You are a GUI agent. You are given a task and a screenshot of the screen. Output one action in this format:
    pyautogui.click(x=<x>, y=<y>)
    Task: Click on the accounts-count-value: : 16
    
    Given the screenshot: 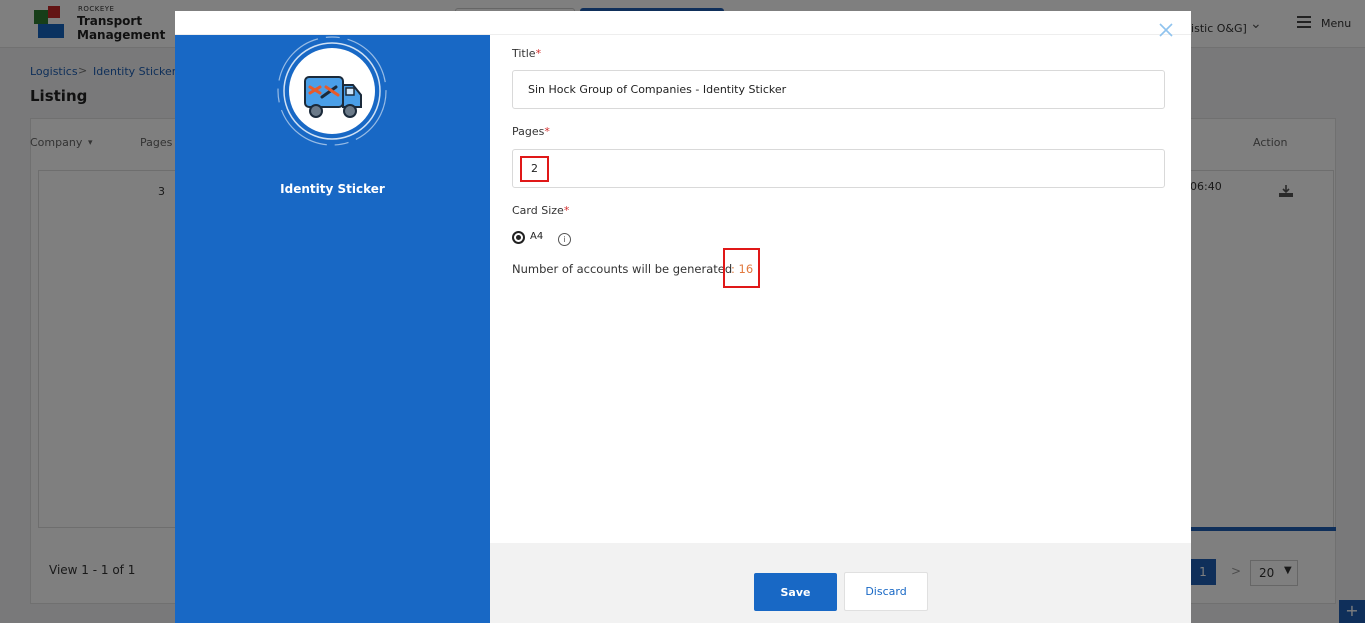 What is the action you would take?
    pyautogui.click(x=742, y=269)
    